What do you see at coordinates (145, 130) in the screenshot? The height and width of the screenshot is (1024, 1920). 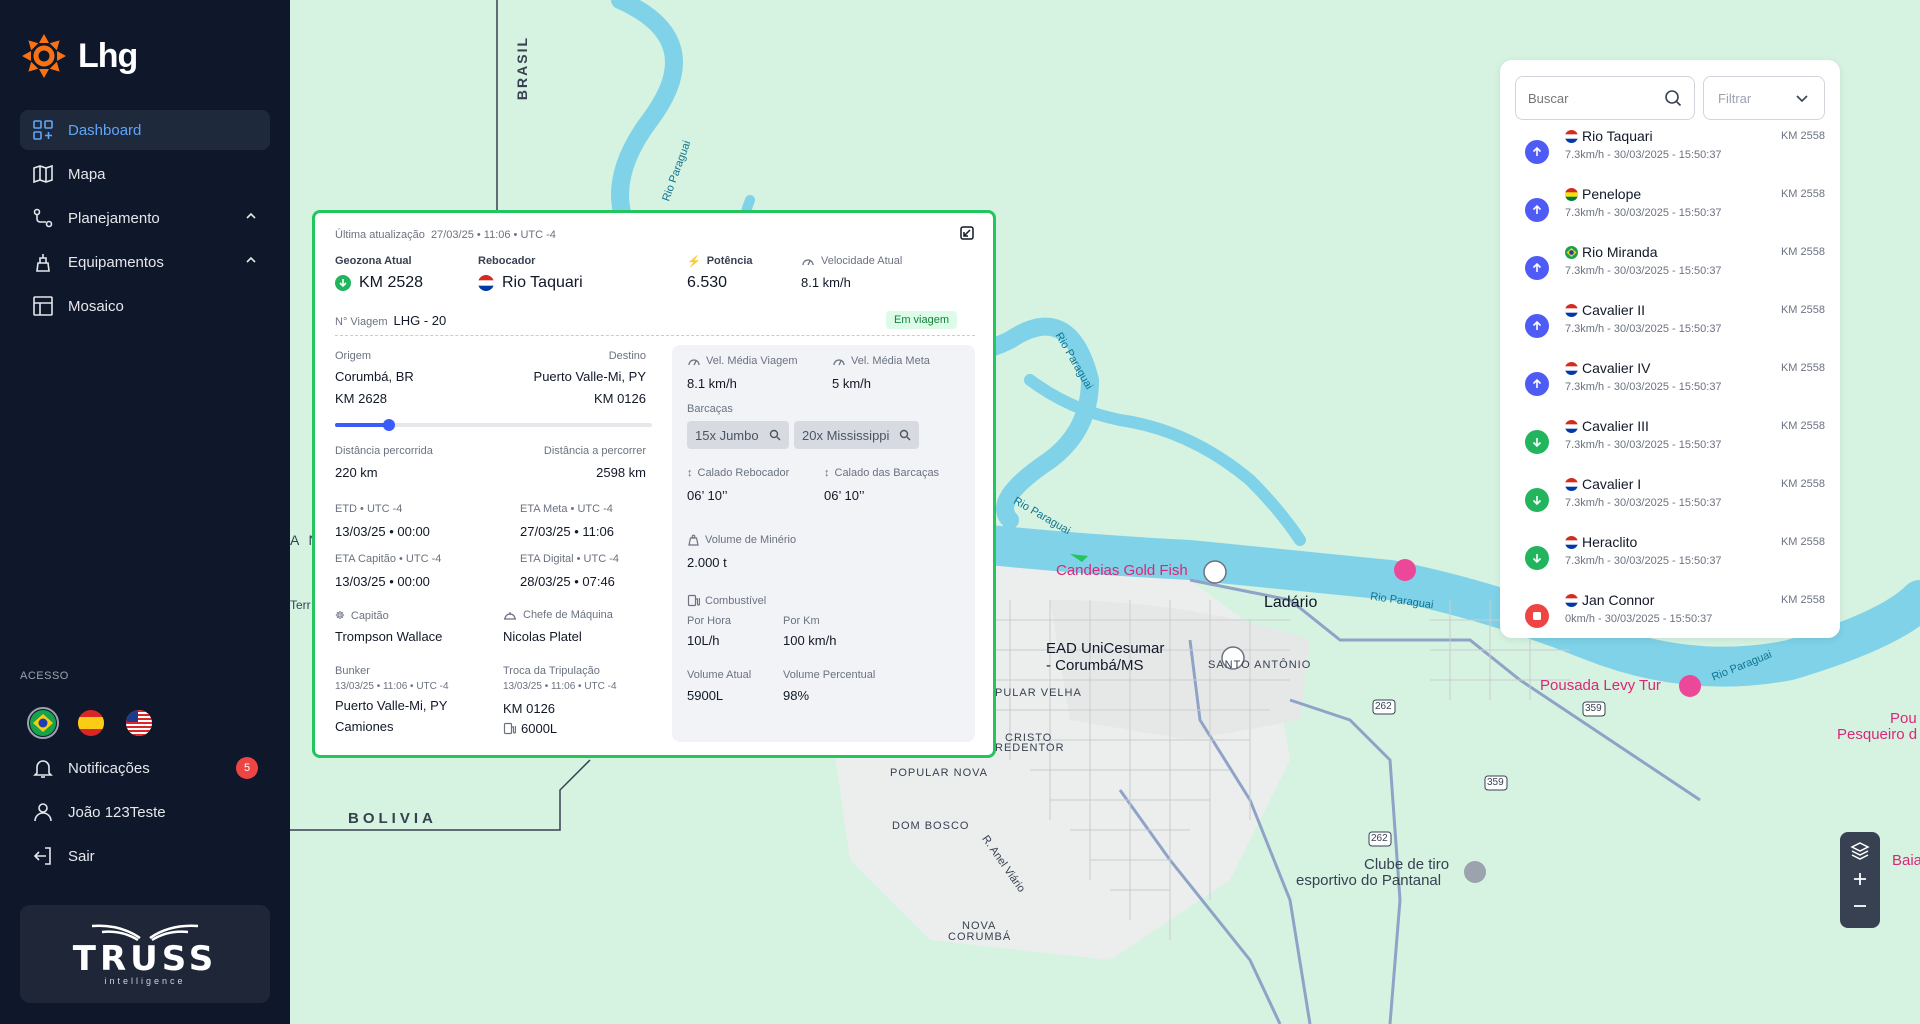 I see `nav-dashboard: Dashboard` at bounding box center [145, 130].